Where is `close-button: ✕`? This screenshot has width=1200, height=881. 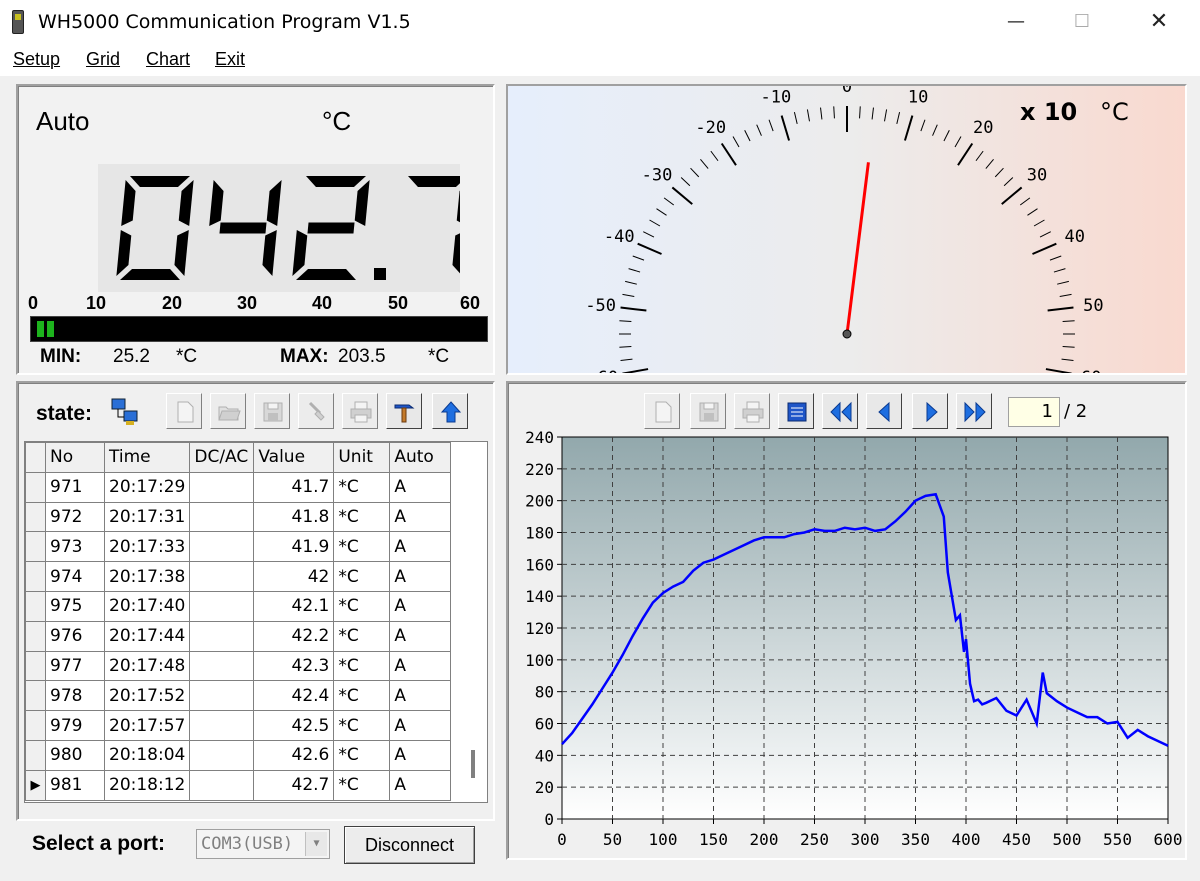 close-button: ✕ is located at coordinates (1159, 22).